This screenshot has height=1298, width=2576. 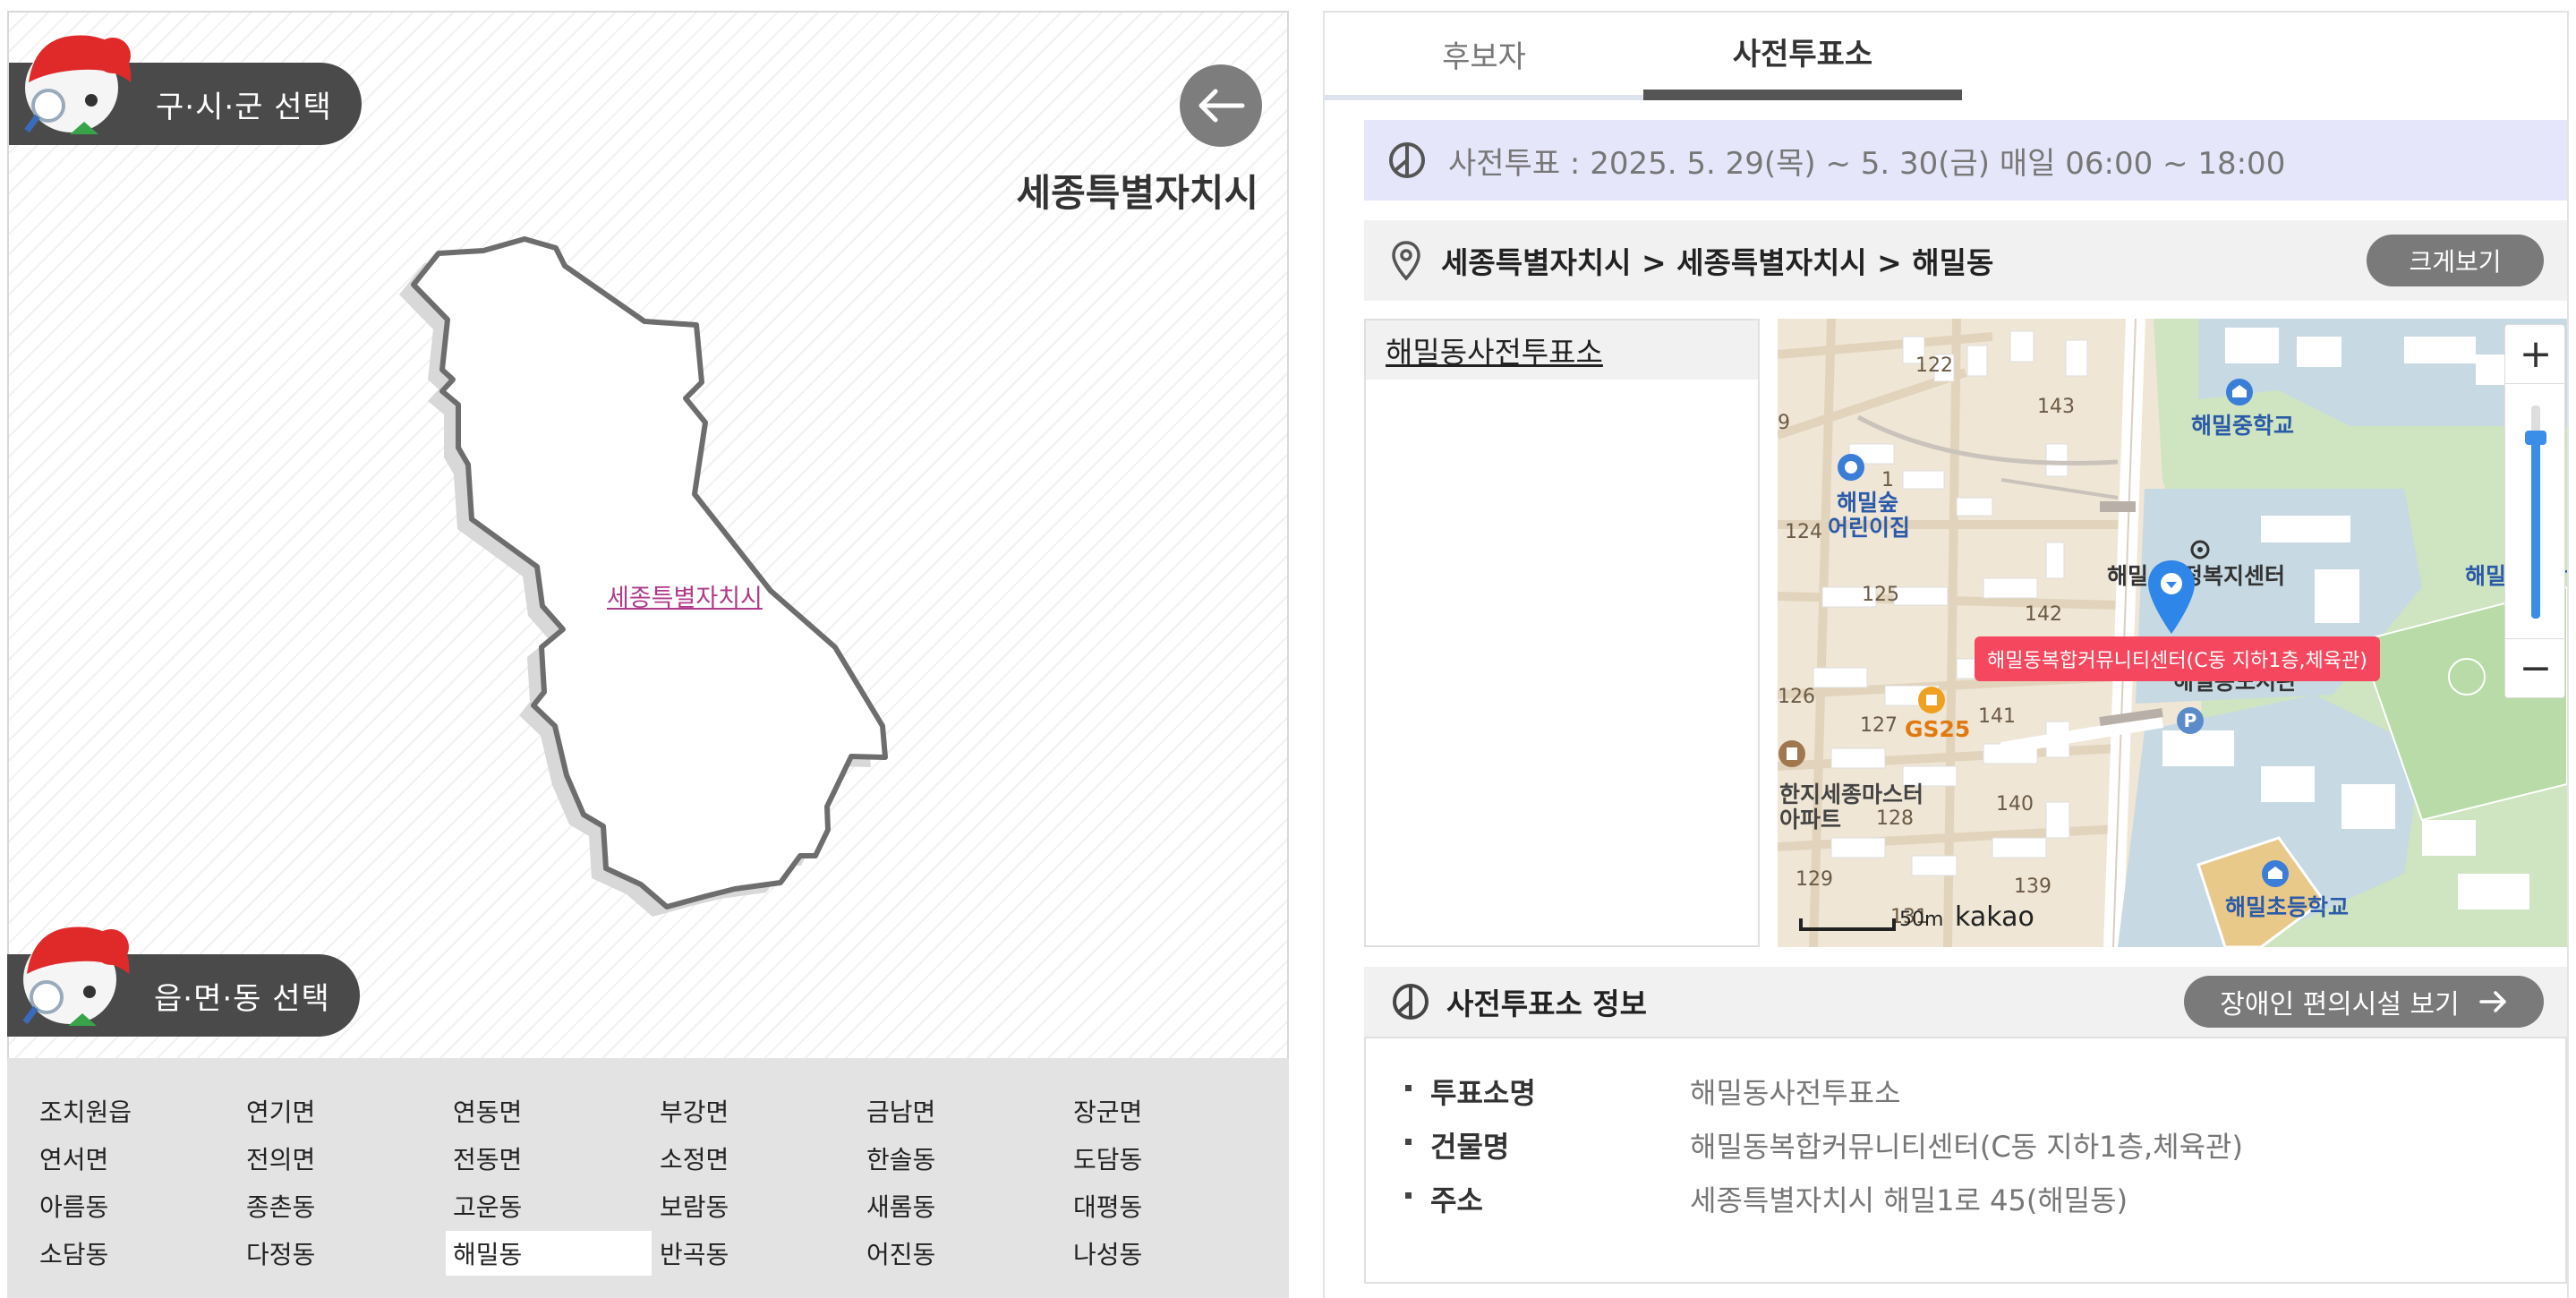 What do you see at coordinates (135, 1205) in the screenshot?
I see `dong-item: 아름동` at bounding box center [135, 1205].